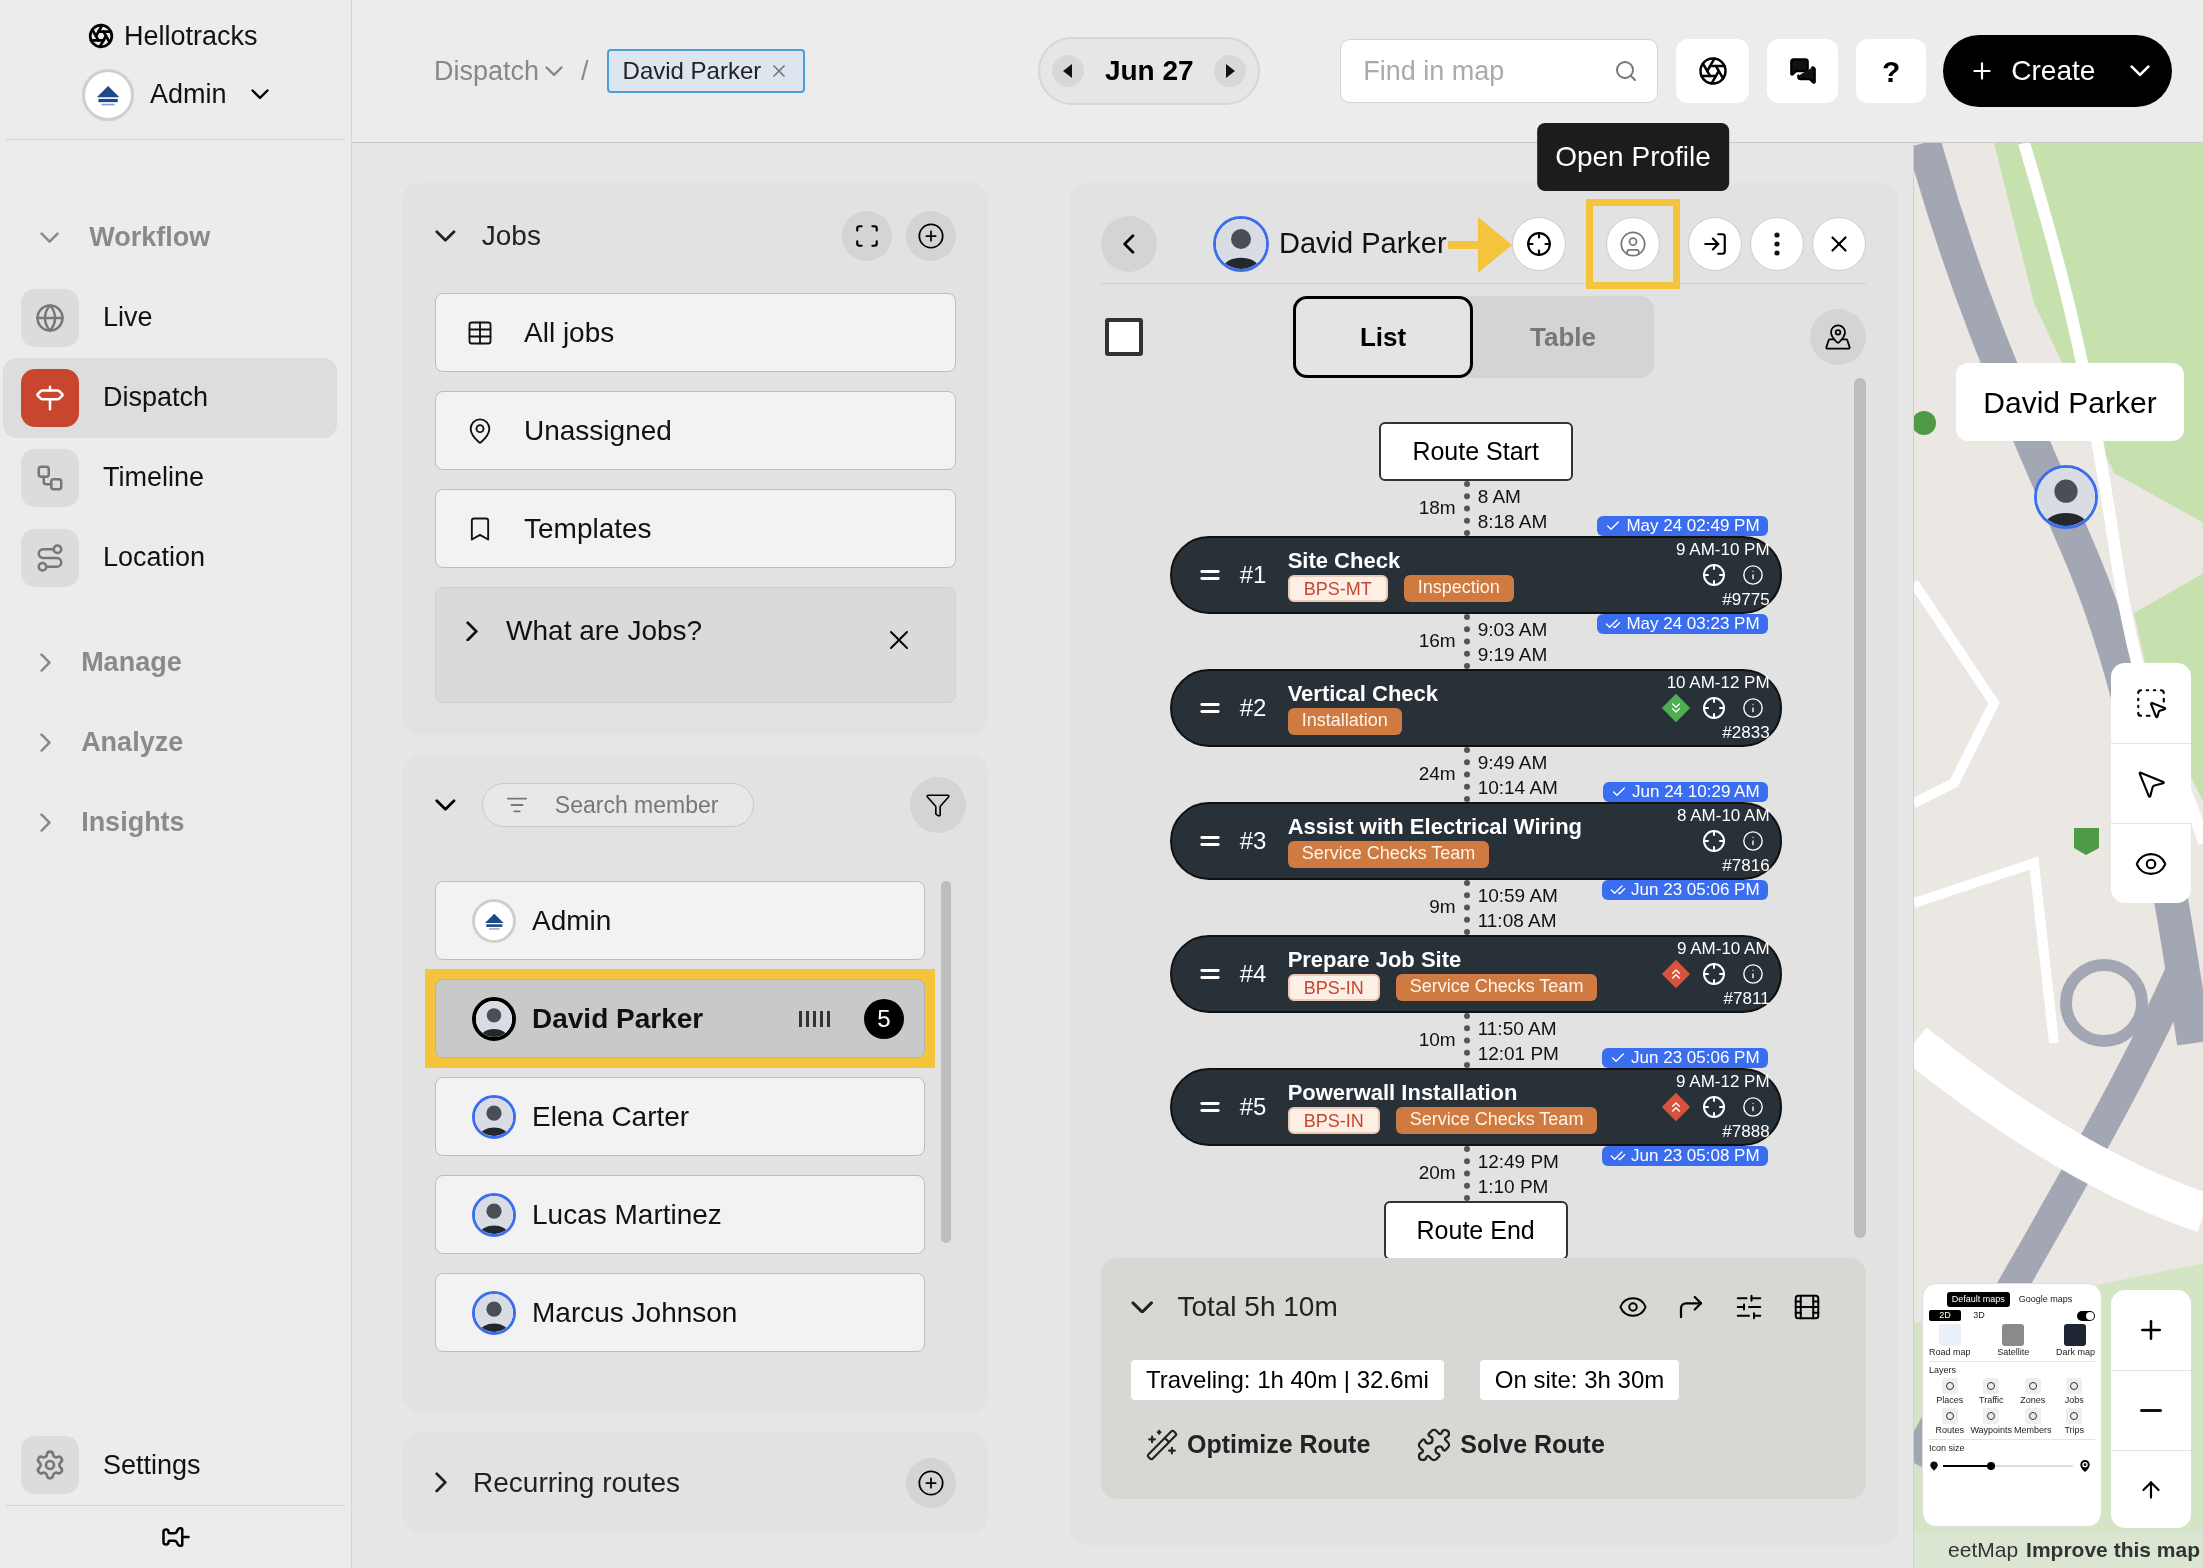 This screenshot has width=2203, height=1568. What do you see at coordinates (1633, 244) in the screenshot?
I see `open-profile-button` at bounding box center [1633, 244].